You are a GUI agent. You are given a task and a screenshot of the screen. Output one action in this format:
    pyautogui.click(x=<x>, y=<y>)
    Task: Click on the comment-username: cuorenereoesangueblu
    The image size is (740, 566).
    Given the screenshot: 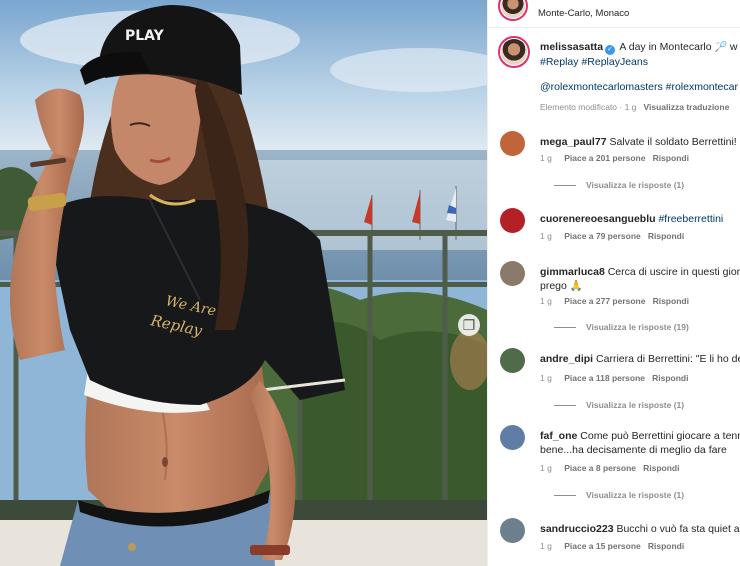 What is the action you would take?
    pyautogui.click(x=598, y=219)
    